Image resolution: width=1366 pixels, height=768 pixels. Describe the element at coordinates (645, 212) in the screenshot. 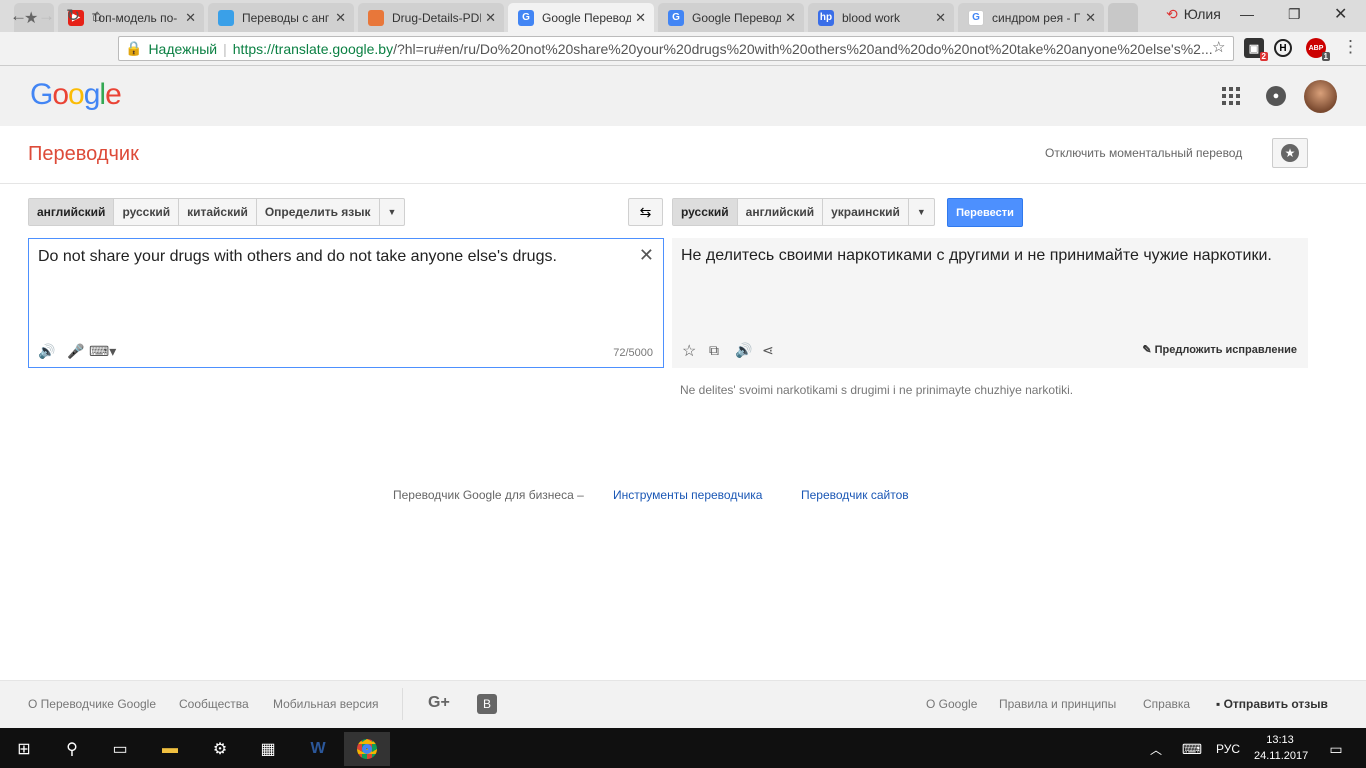

I see `swap-languages-button: ⇆` at that location.